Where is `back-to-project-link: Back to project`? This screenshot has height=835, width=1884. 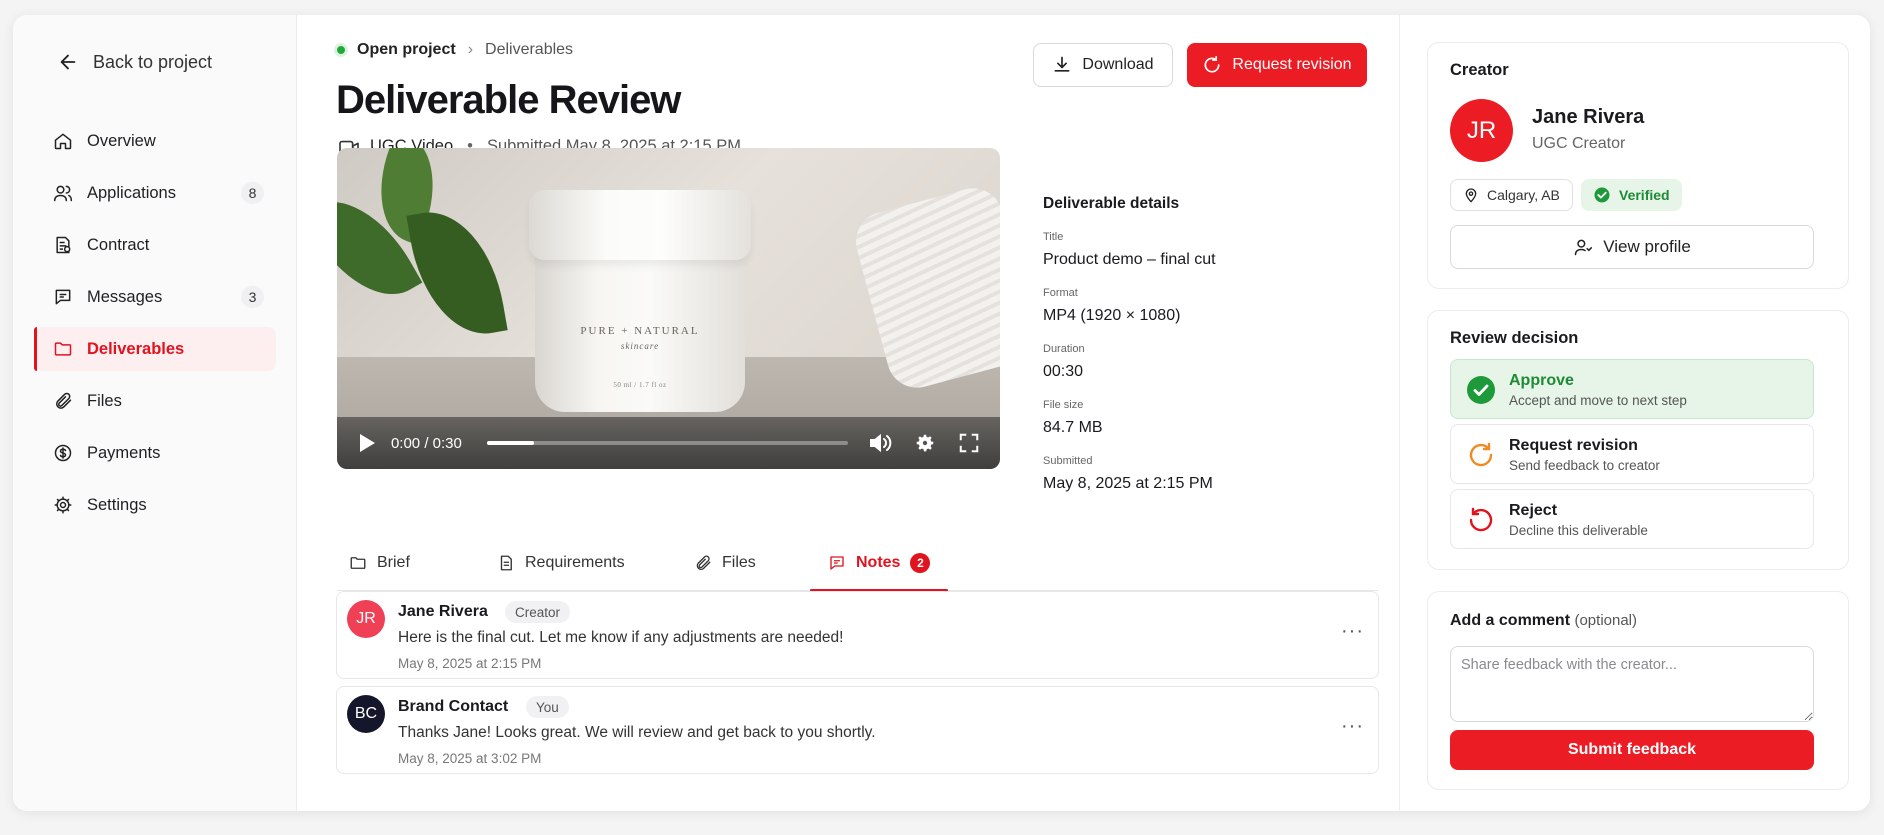 back-to-project-link: Back to project is located at coordinates (134, 62).